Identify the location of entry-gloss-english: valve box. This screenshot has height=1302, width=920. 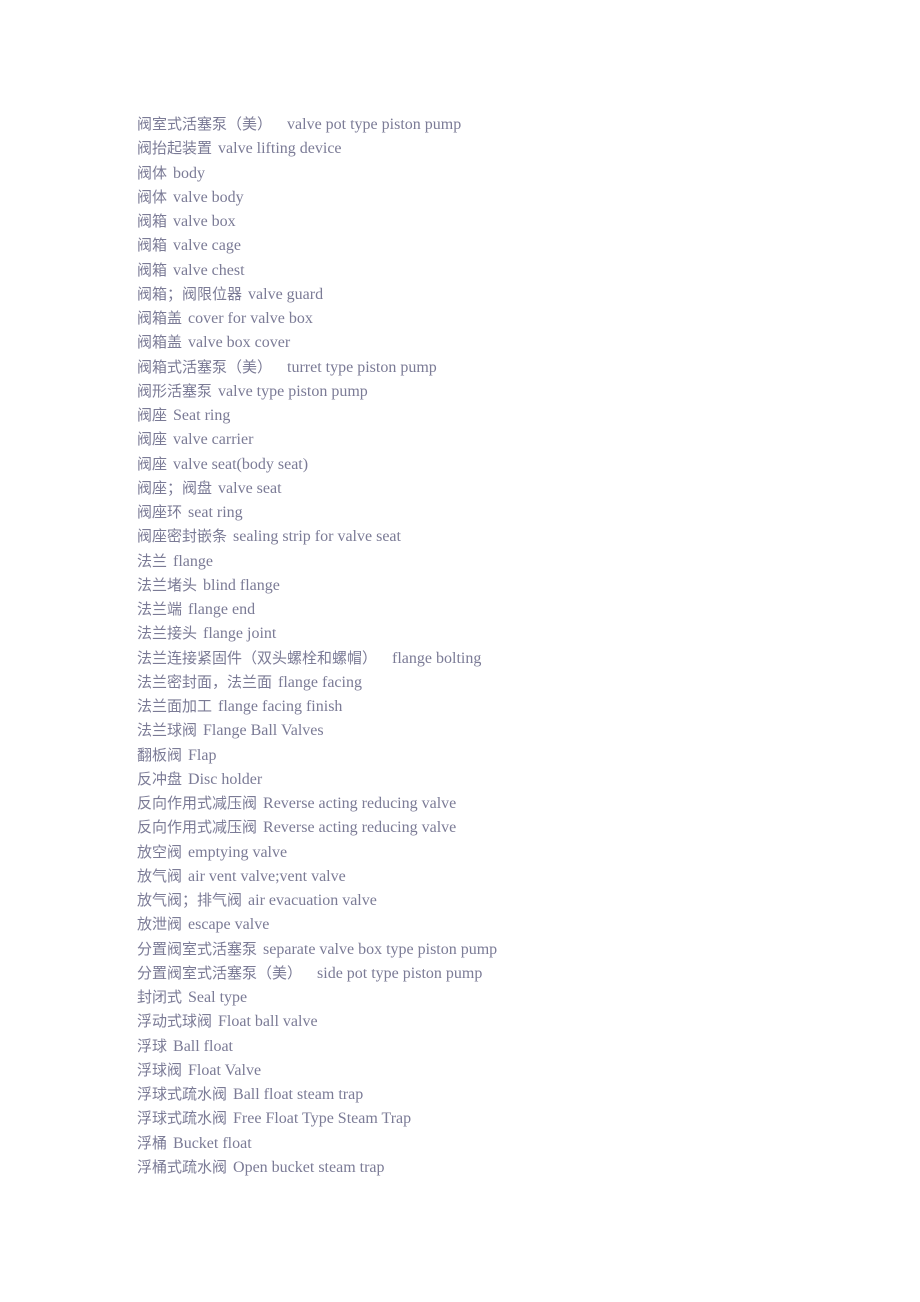
(204, 221).